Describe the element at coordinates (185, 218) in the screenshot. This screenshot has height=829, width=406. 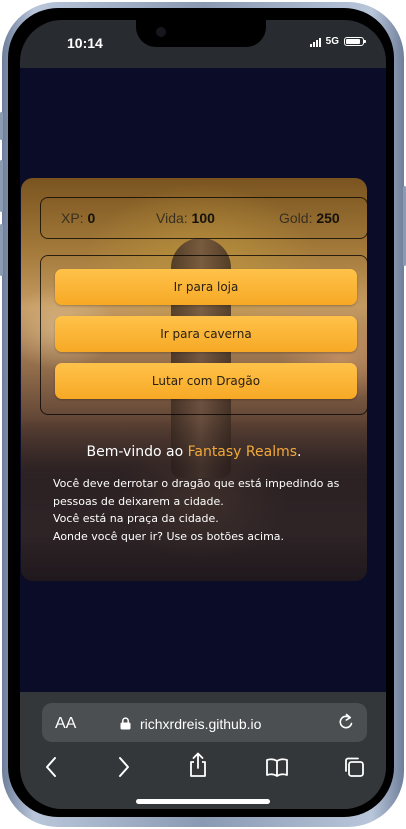
I see `stat-vida: Vida: 100` at that location.